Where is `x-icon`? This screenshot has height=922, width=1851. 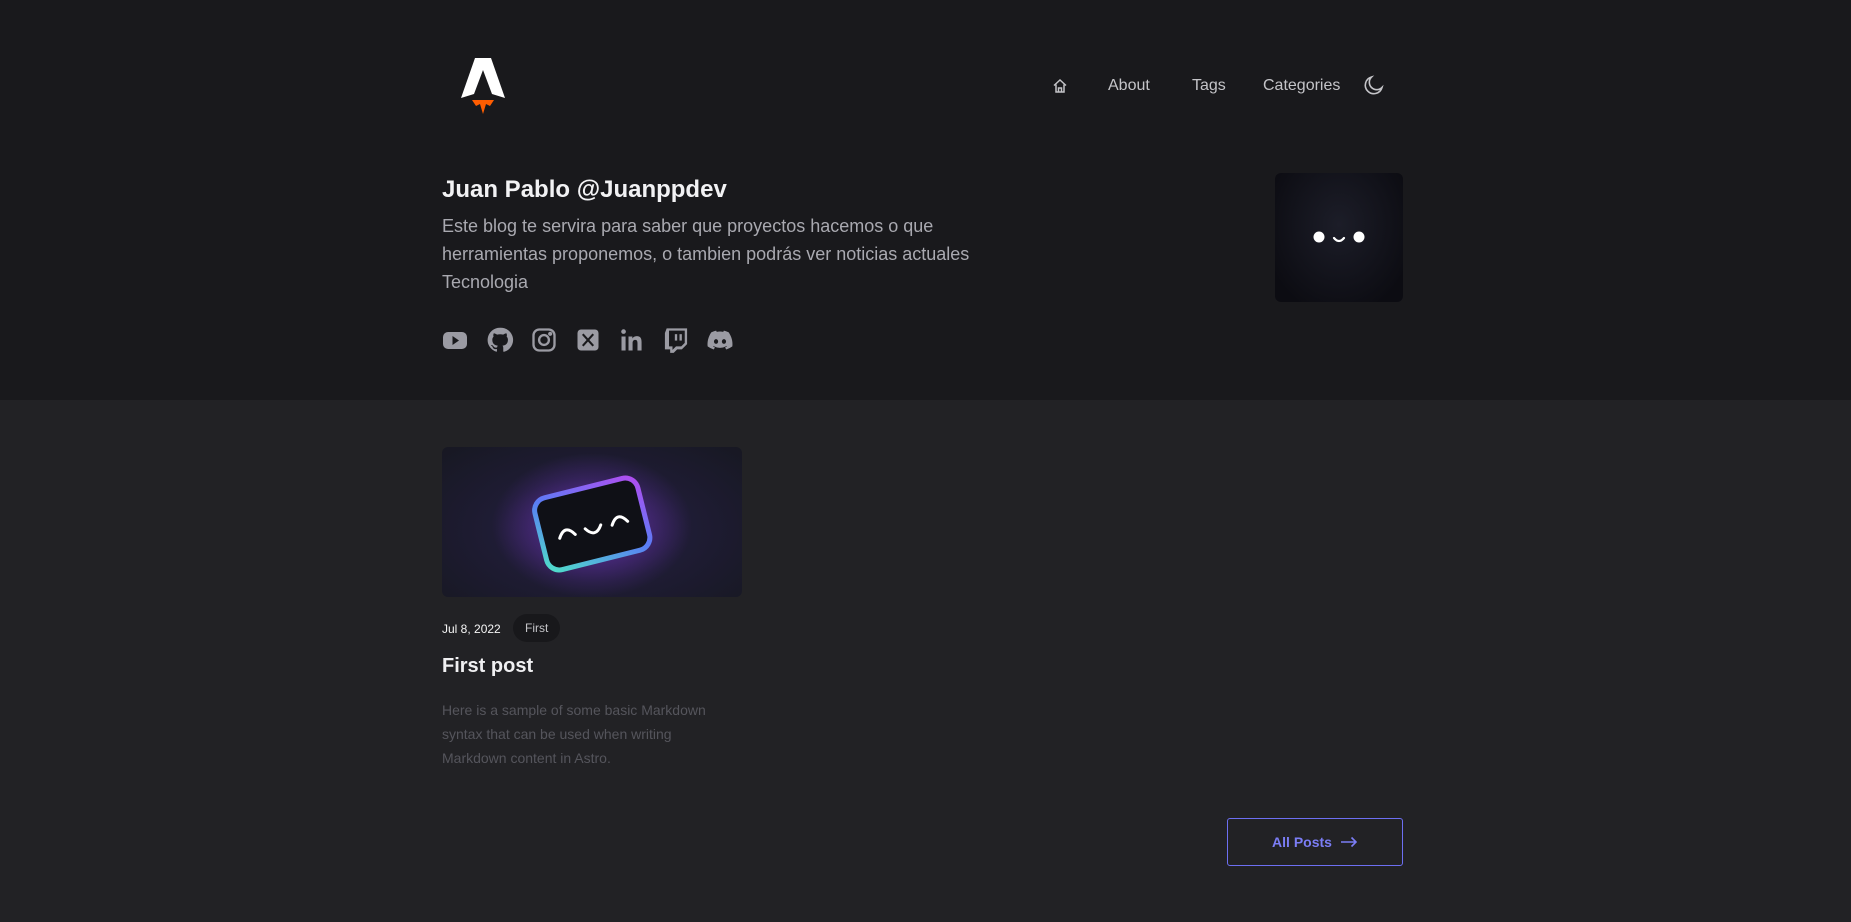
x-icon is located at coordinates (588, 340).